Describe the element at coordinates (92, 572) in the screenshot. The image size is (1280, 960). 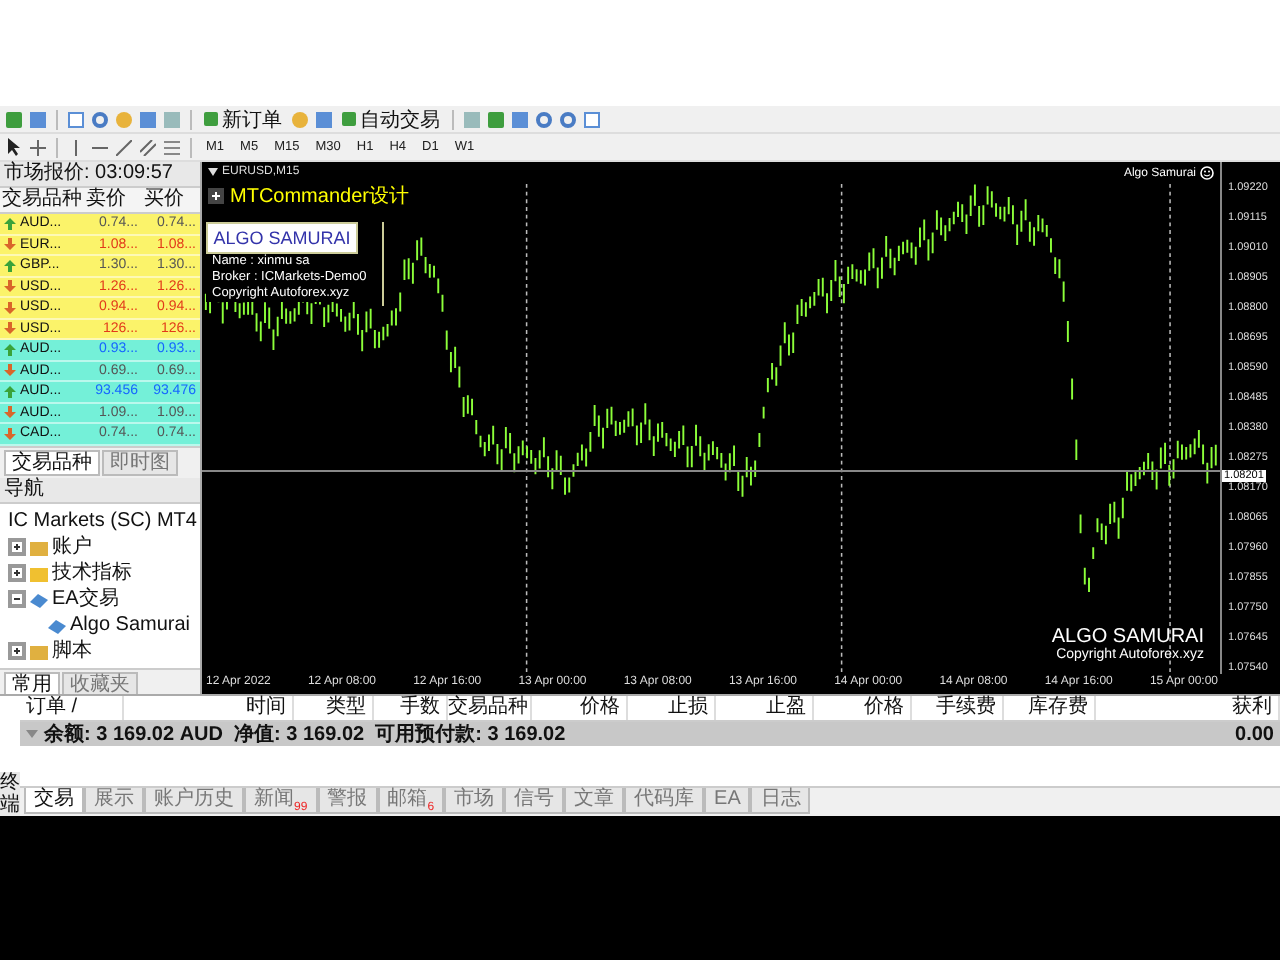
I see `tree-item: 技术指标` at that location.